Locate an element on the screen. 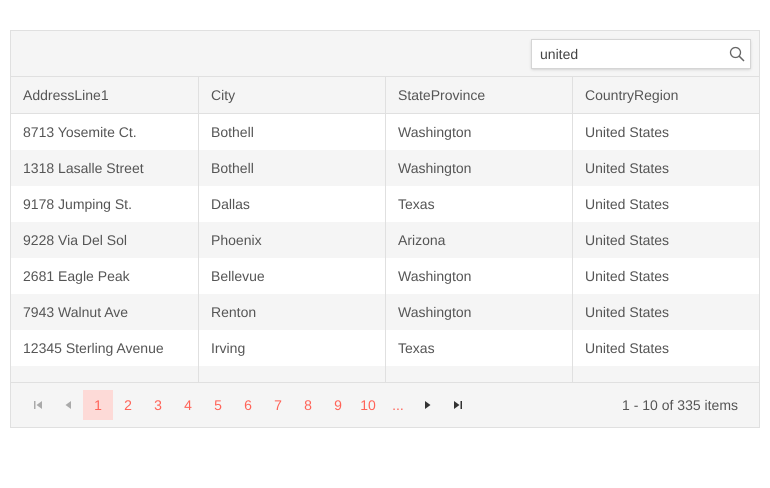 This screenshot has width=770, height=488. table-cell-text: Arizona is located at coordinates (422, 240).